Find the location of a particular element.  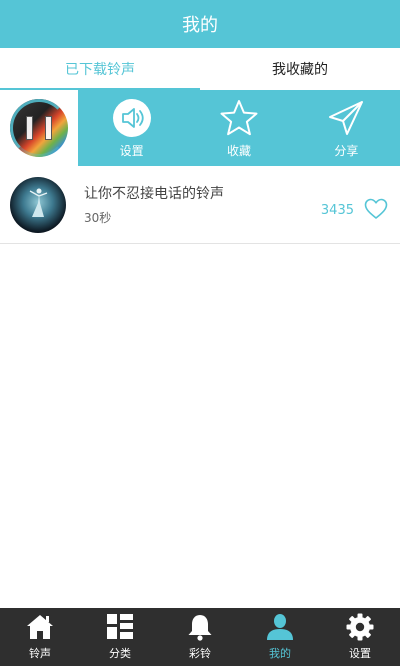

nav-color-ringback-label: 彩铃 is located at coordinates (200, 653).